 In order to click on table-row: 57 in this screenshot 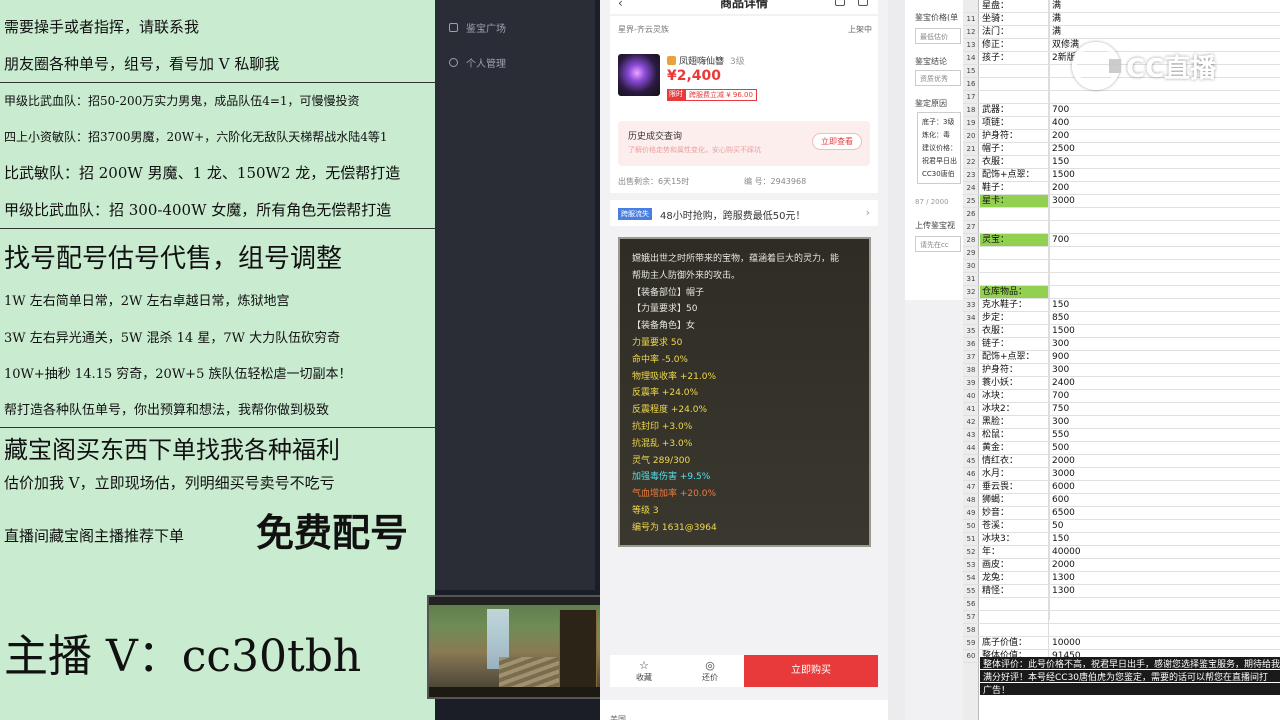, I will do `click(1121, 617)`.